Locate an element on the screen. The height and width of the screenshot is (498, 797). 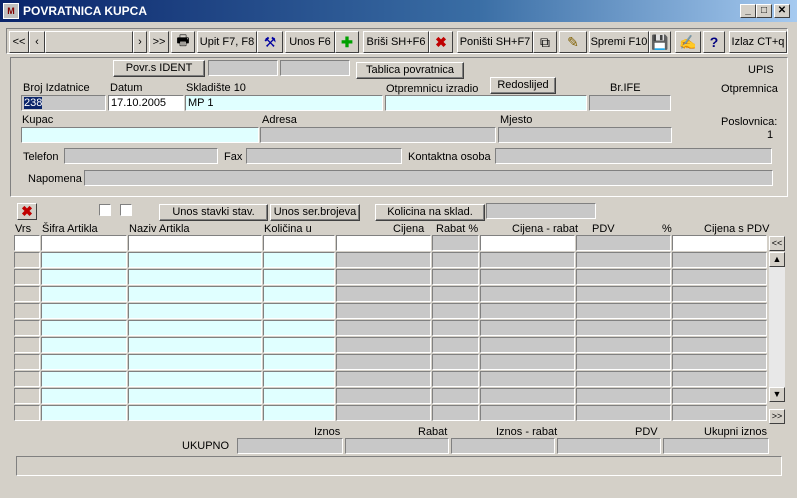
save-icon-button: 💾 is located at coordinates (660, 42).